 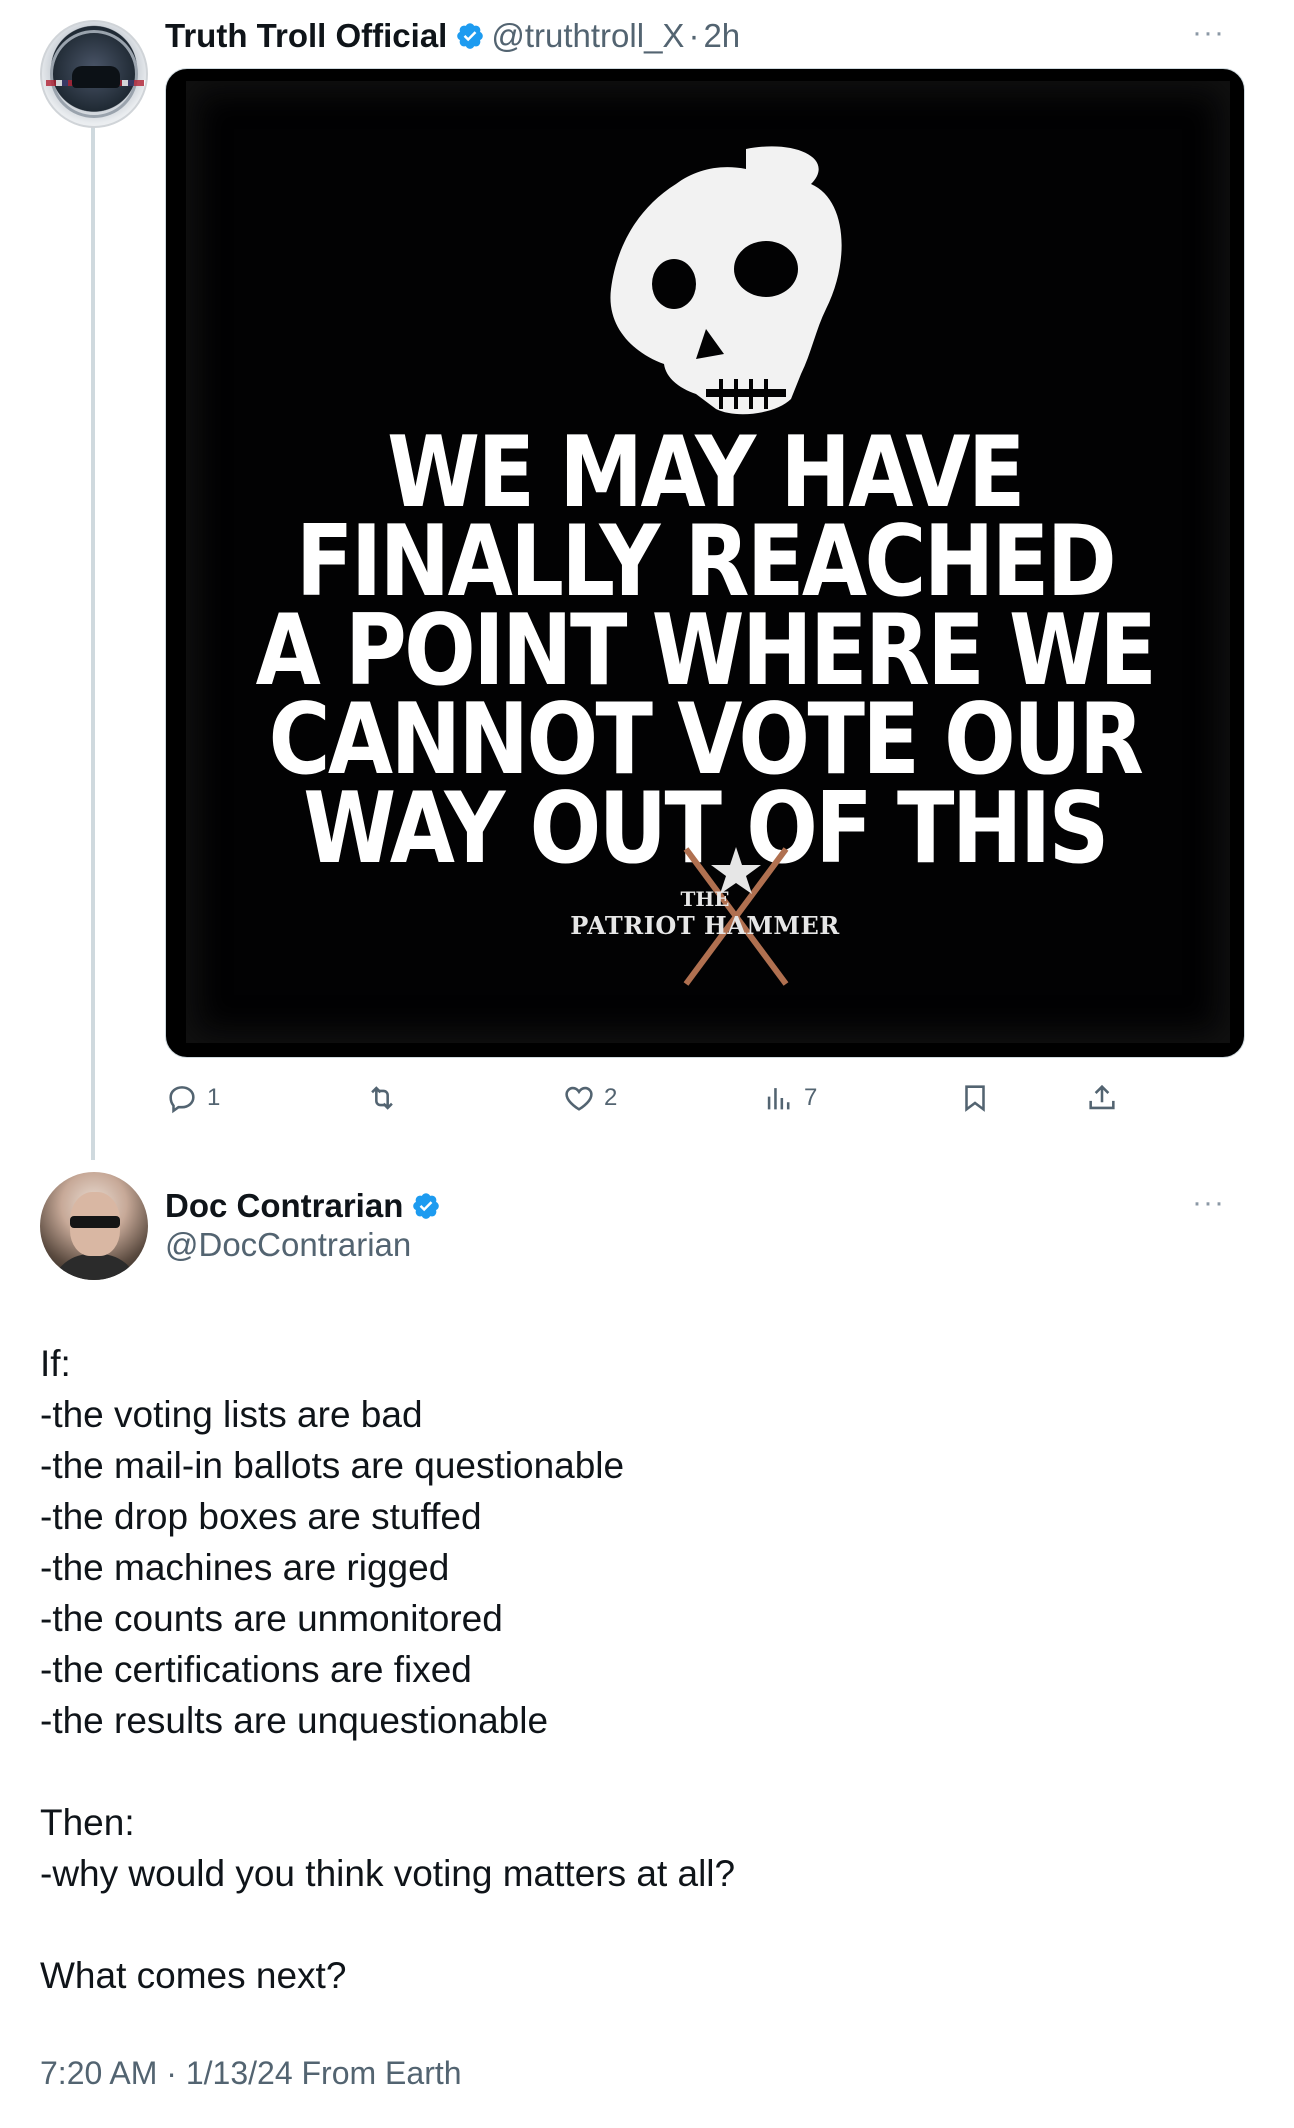 I want to click on skull-graphic, so click(x=726, y=280).